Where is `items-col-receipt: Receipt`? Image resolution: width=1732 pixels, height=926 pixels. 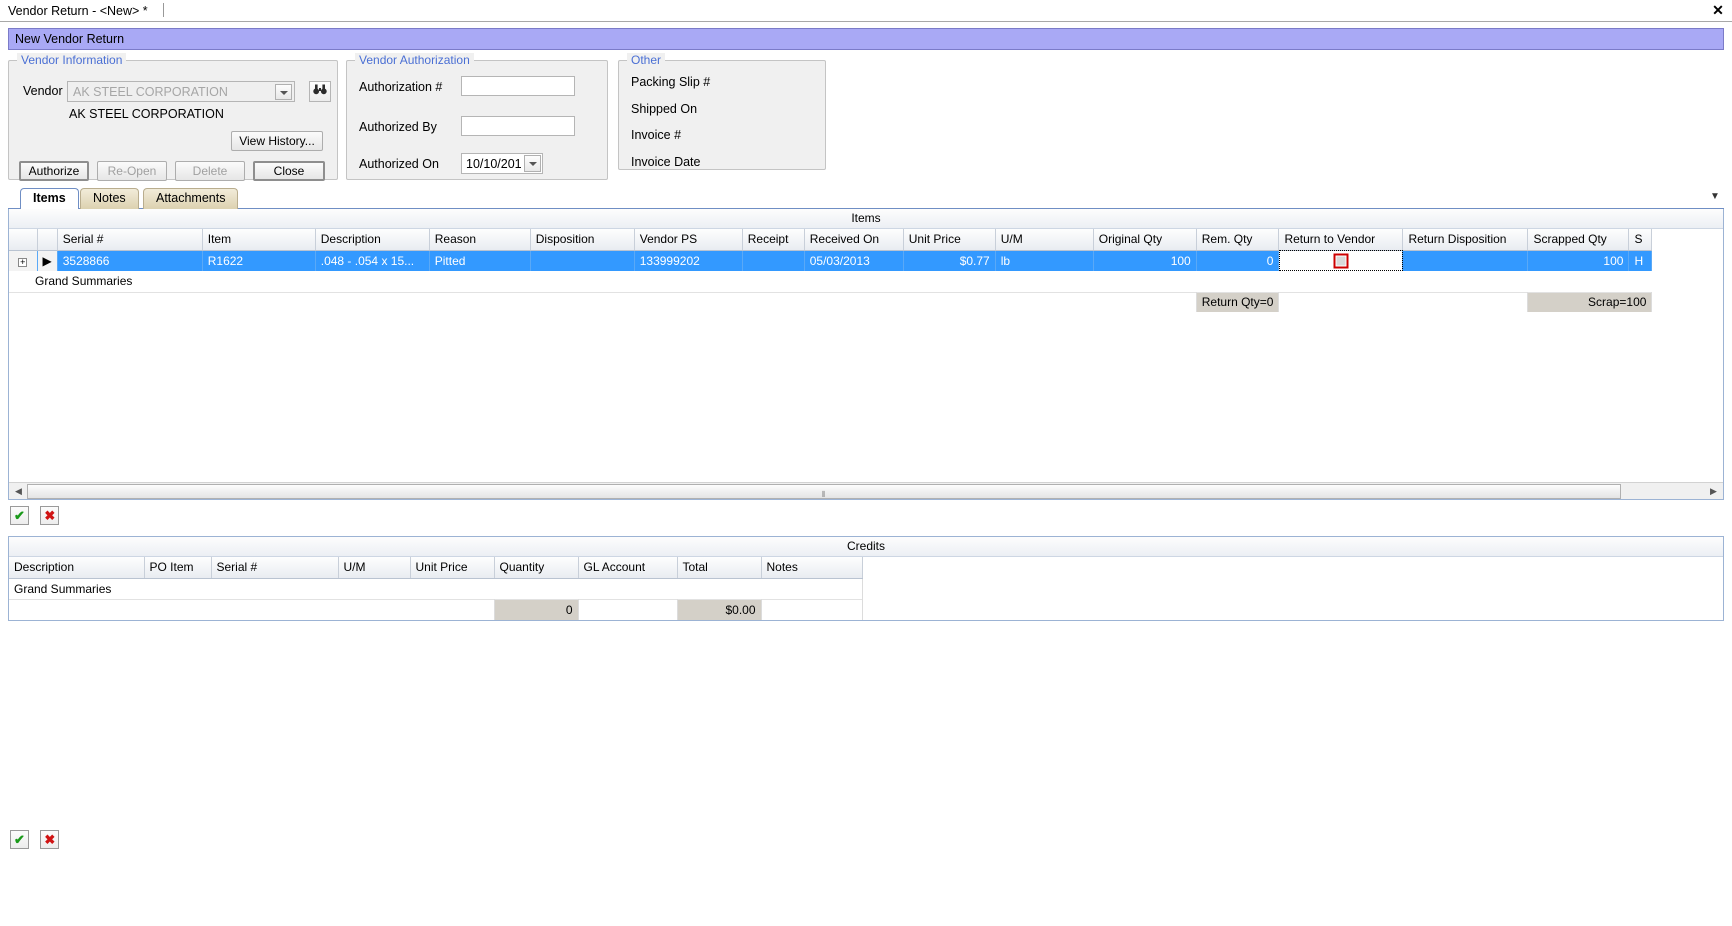 items-col-receipt: Receipt is located at coordinates (773, 240).